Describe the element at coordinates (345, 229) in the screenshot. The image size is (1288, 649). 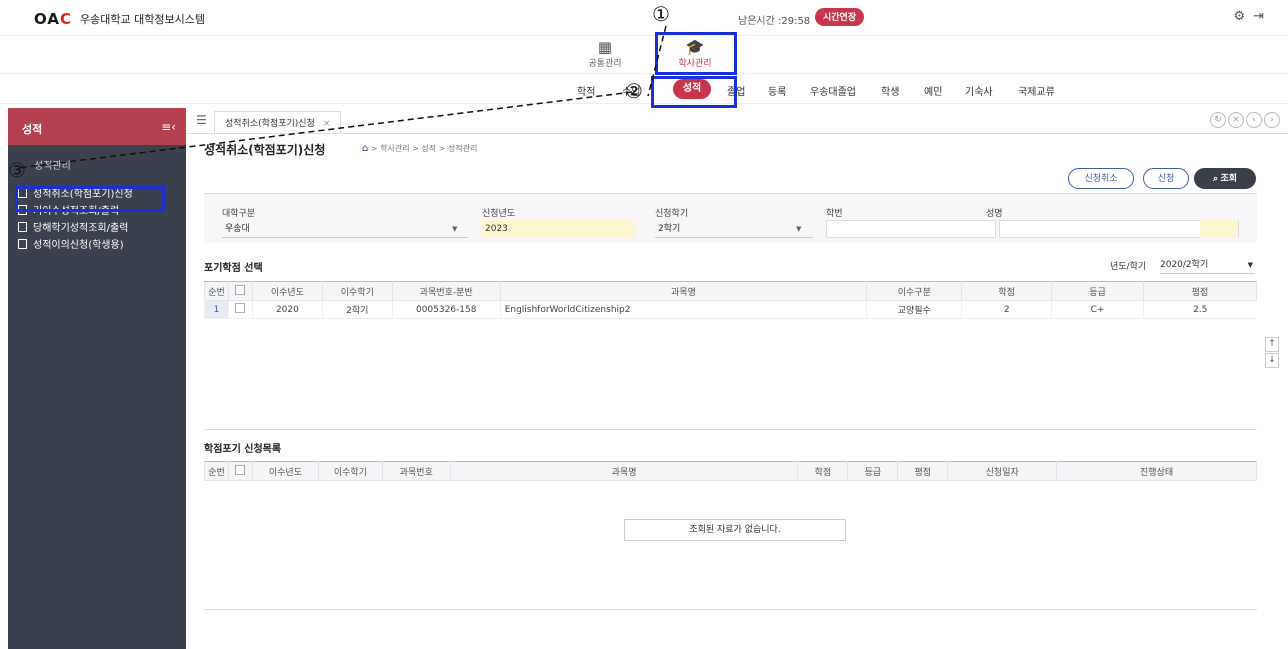
I see `univ-select: 우송대` at that location.